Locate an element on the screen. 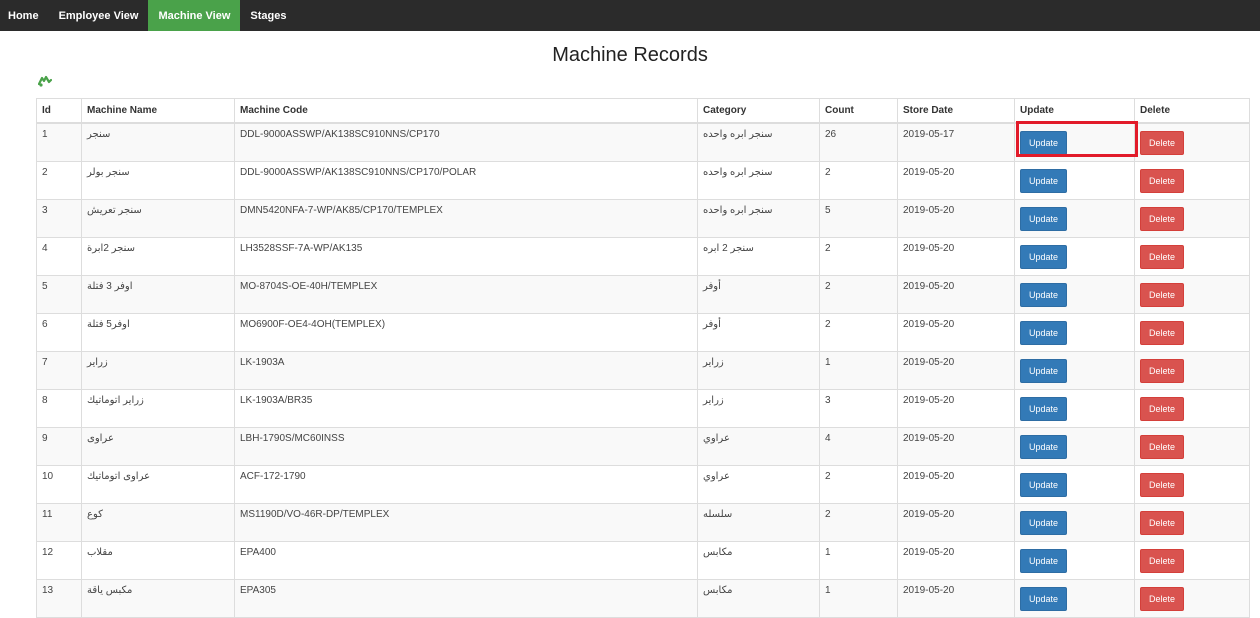 The height and width of the screenshot is (618, 1260). cell-machine-name: زراير is located at coordinates (158, 370).